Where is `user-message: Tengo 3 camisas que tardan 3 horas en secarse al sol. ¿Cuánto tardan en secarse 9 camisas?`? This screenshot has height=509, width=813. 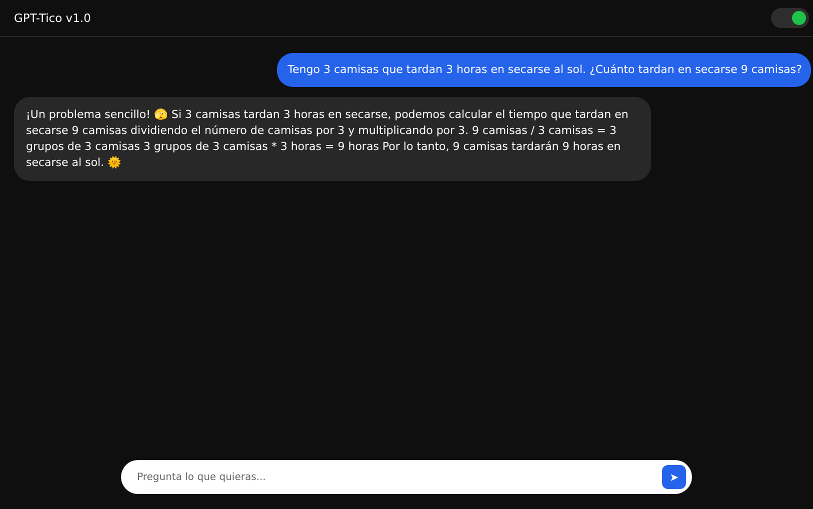
user-message: Tengo 3 camisas que tardan 3 horas en secarse al sol. ¿Cuánto tardan en secarse 9 camisas? is located at coordinates (543, 70).